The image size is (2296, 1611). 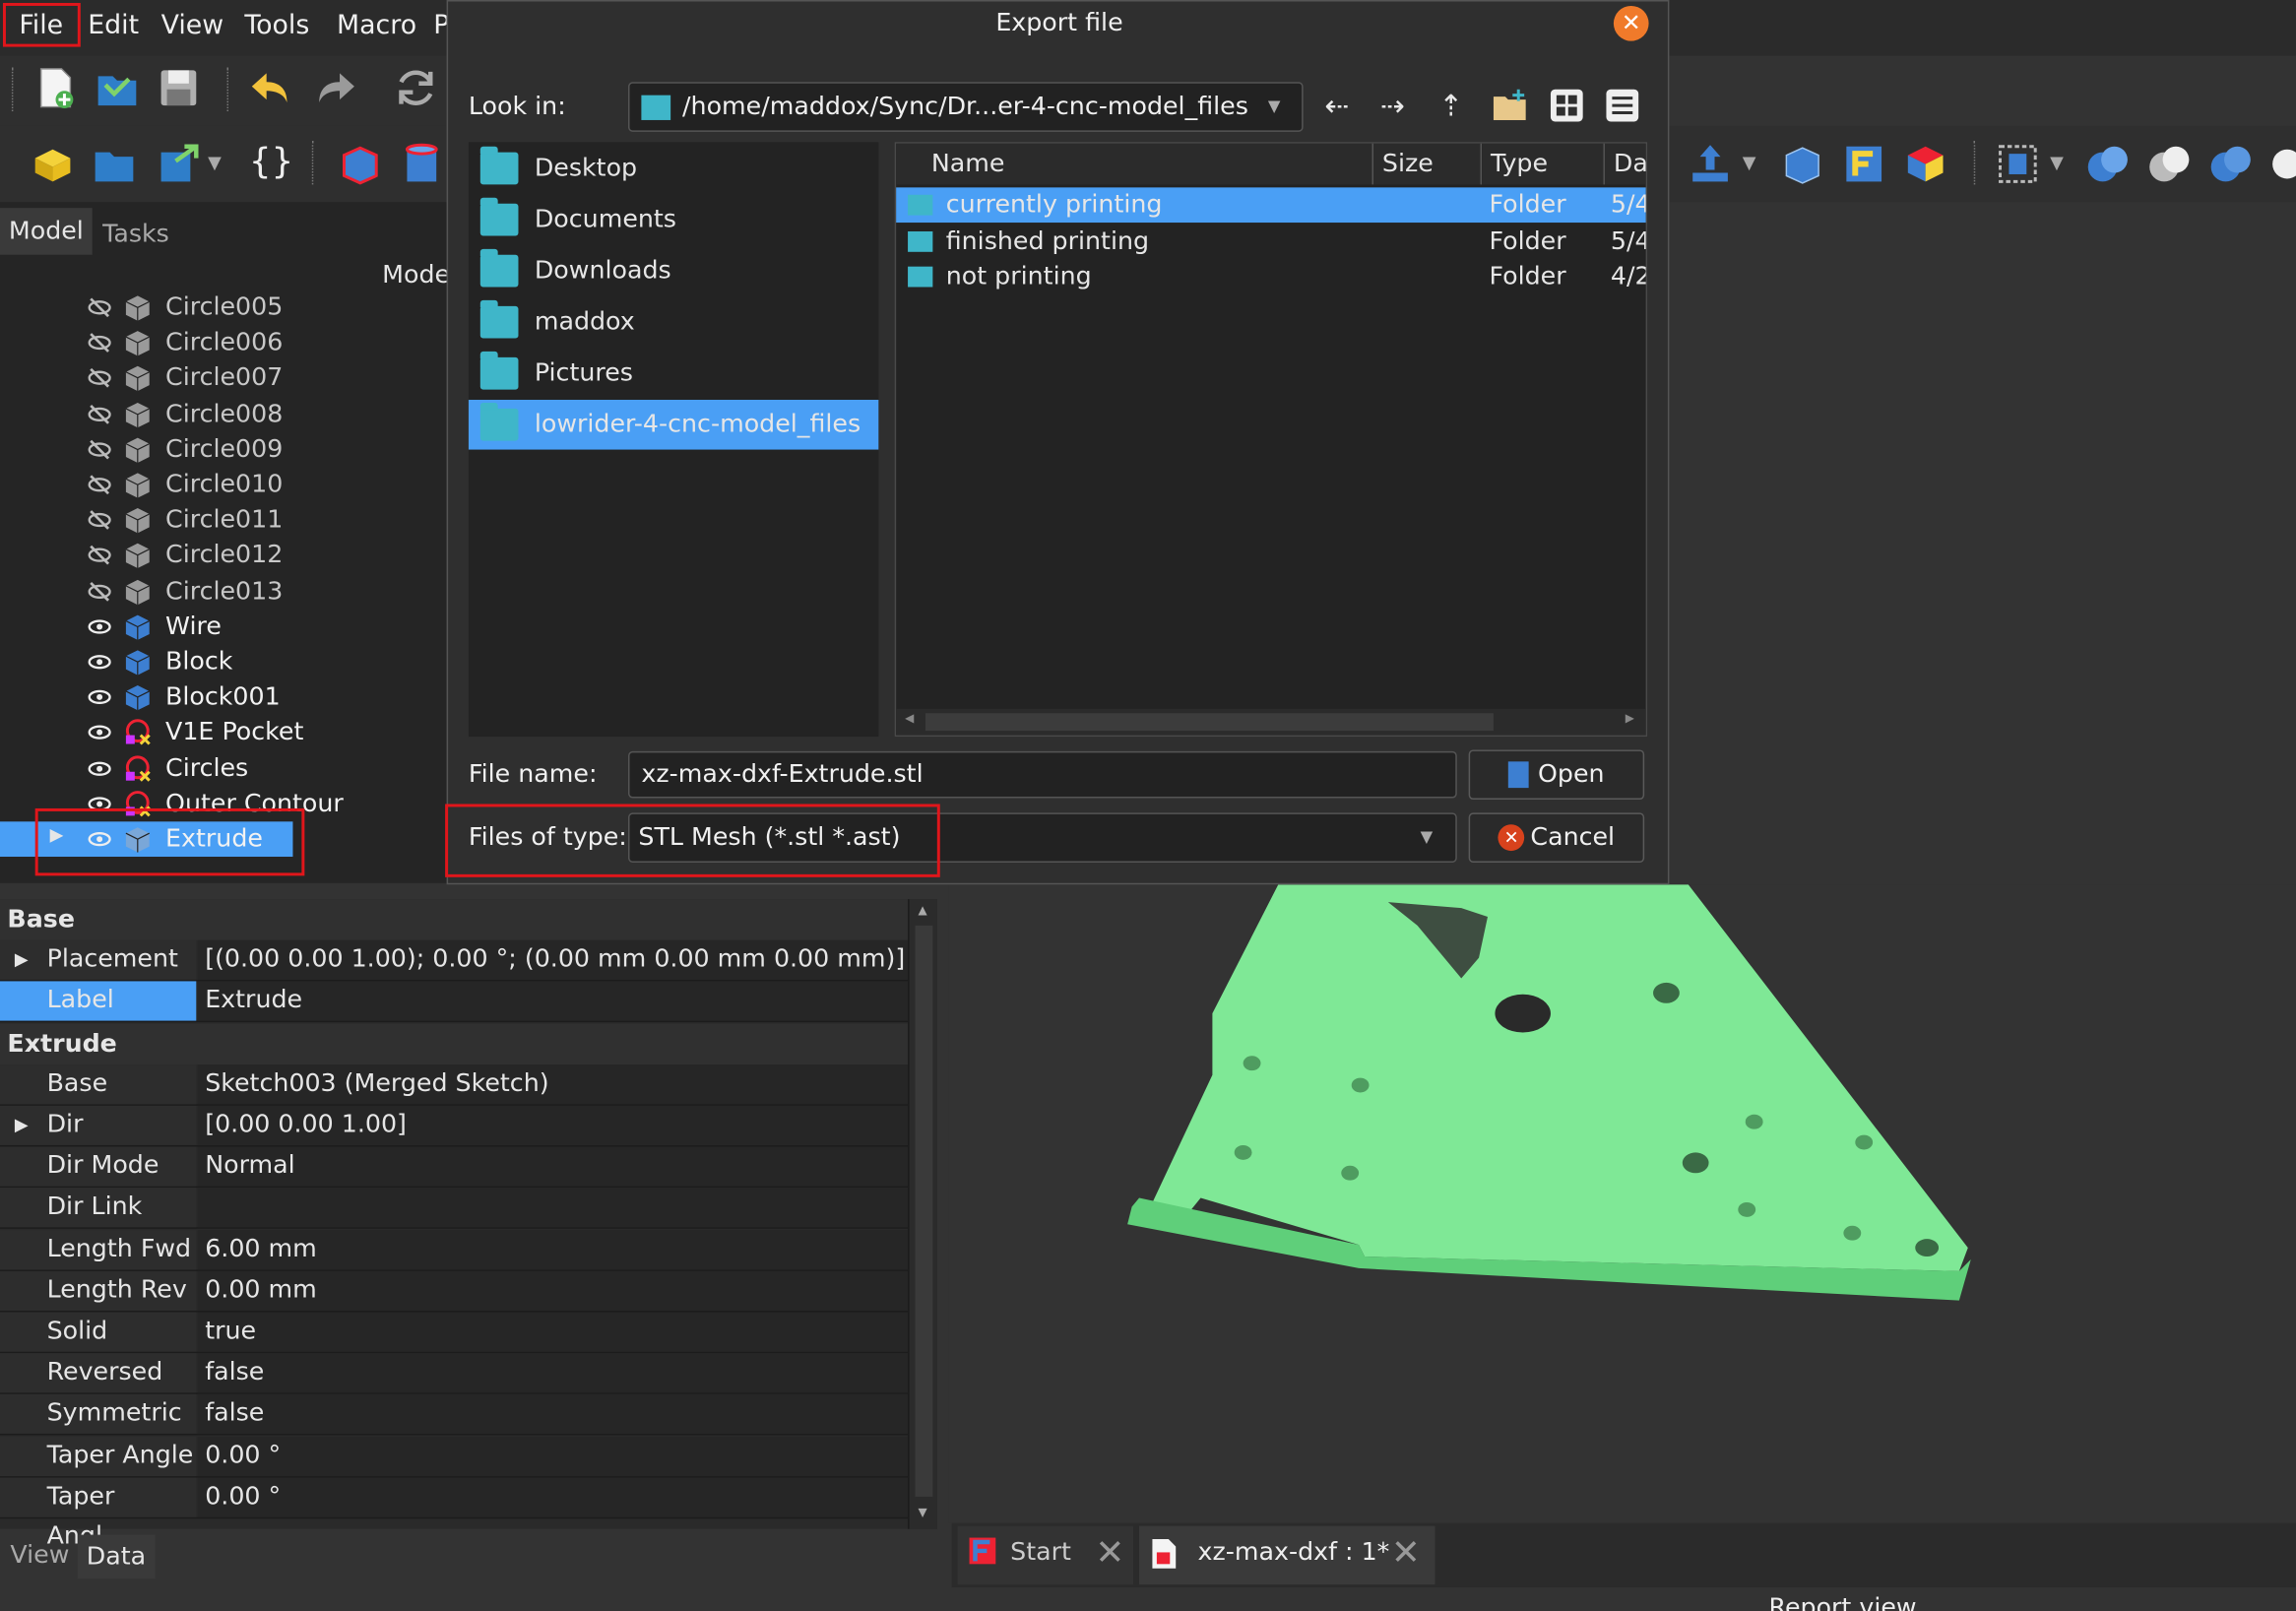 I want to click on tree-item: Block, so click(x=223, y=661).